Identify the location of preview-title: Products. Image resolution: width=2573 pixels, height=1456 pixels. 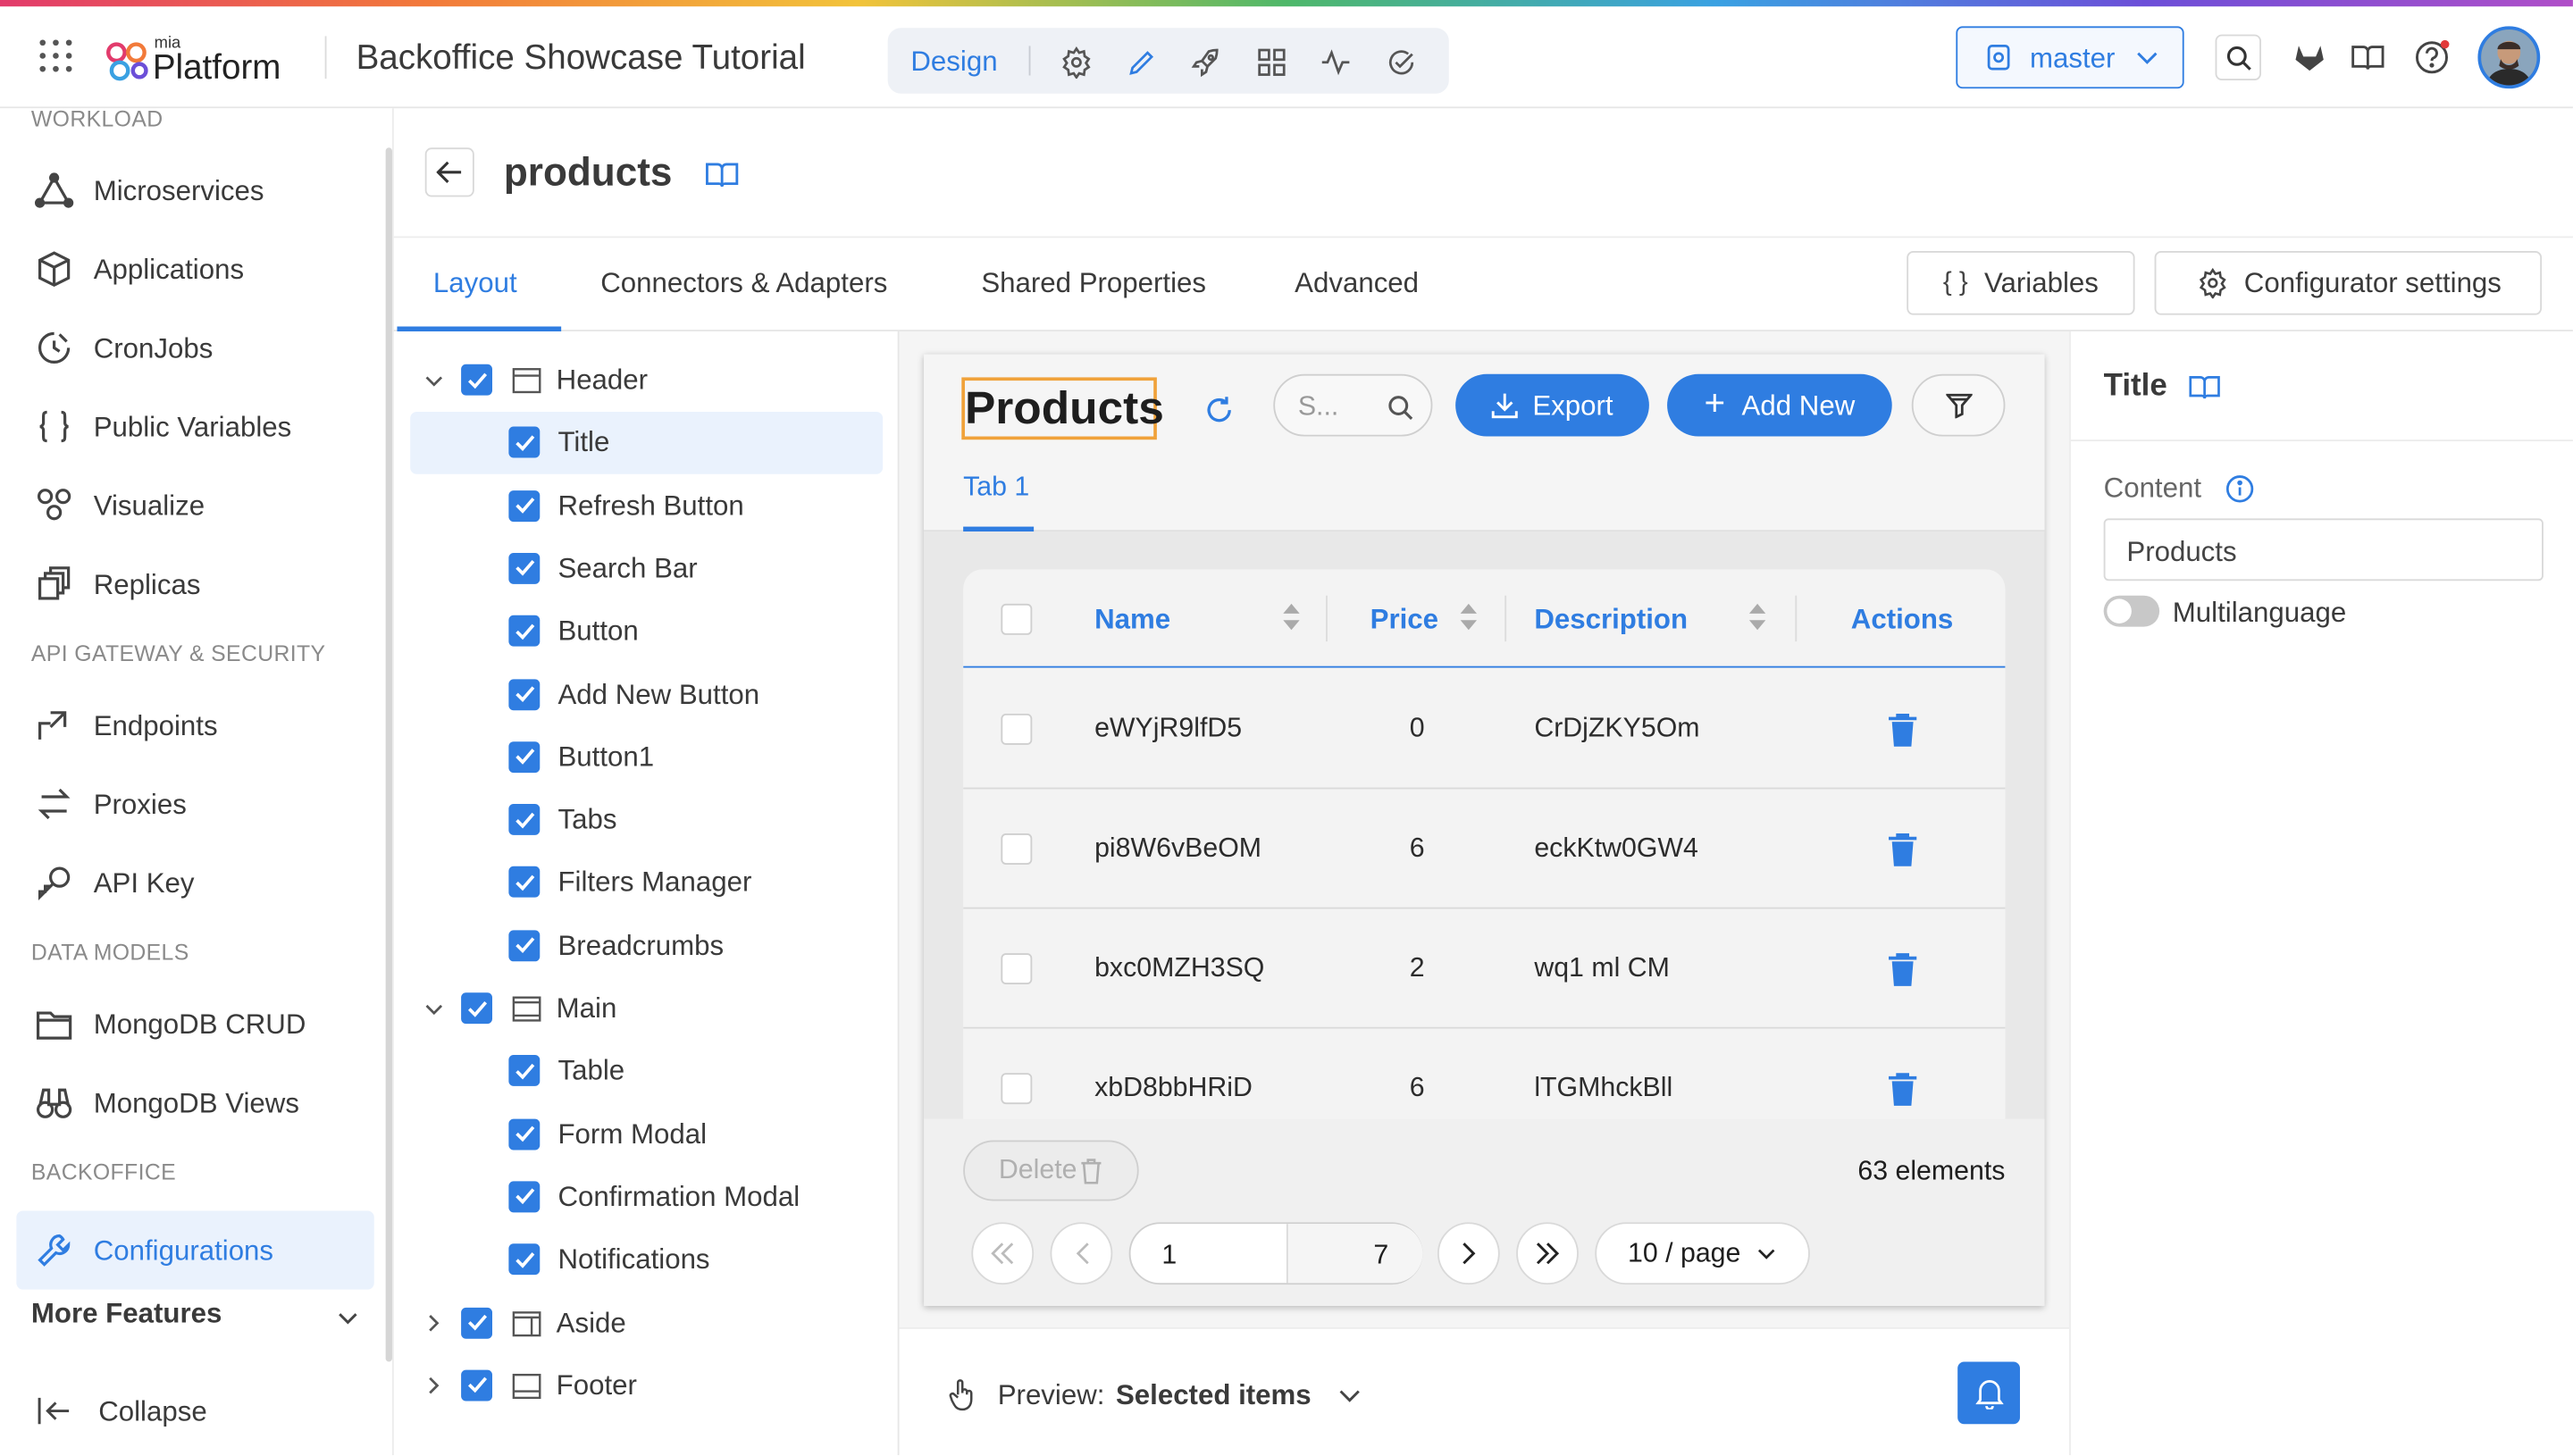
(1064, 408).